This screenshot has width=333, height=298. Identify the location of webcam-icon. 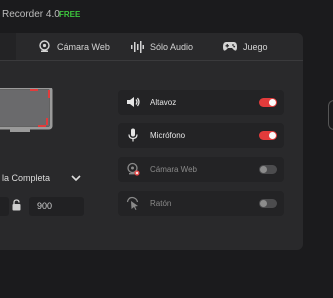
(44, 46).